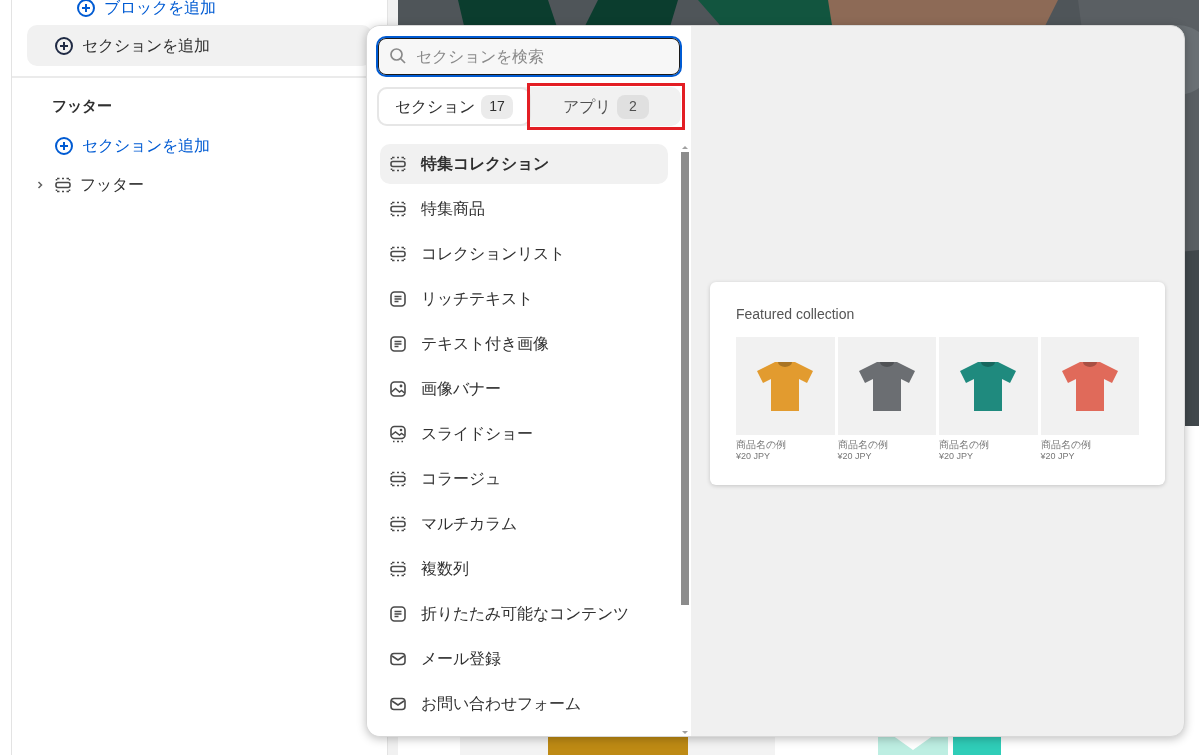  I want to click on scroll-down-icon, so click(685, 733).